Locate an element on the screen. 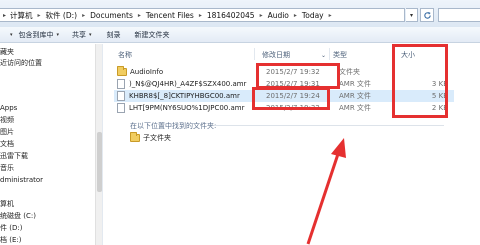 The width and height of the screenshot is (480, 245). sidebar-scrollbar is located at coordinates (98, 144).